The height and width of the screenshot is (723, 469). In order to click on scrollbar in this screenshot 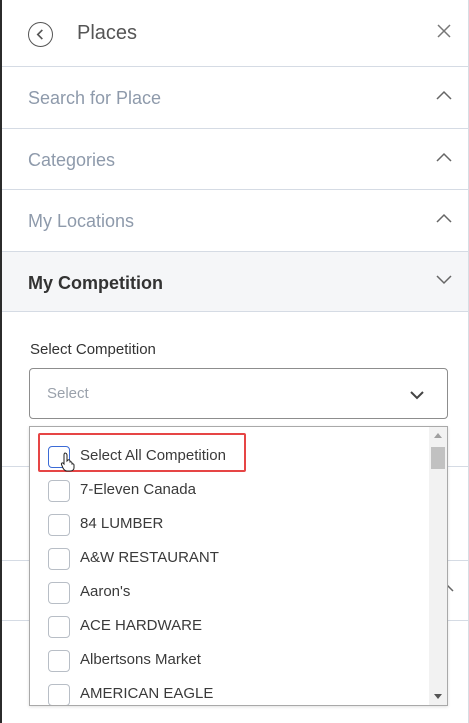, I will do `click(438, 566)`.